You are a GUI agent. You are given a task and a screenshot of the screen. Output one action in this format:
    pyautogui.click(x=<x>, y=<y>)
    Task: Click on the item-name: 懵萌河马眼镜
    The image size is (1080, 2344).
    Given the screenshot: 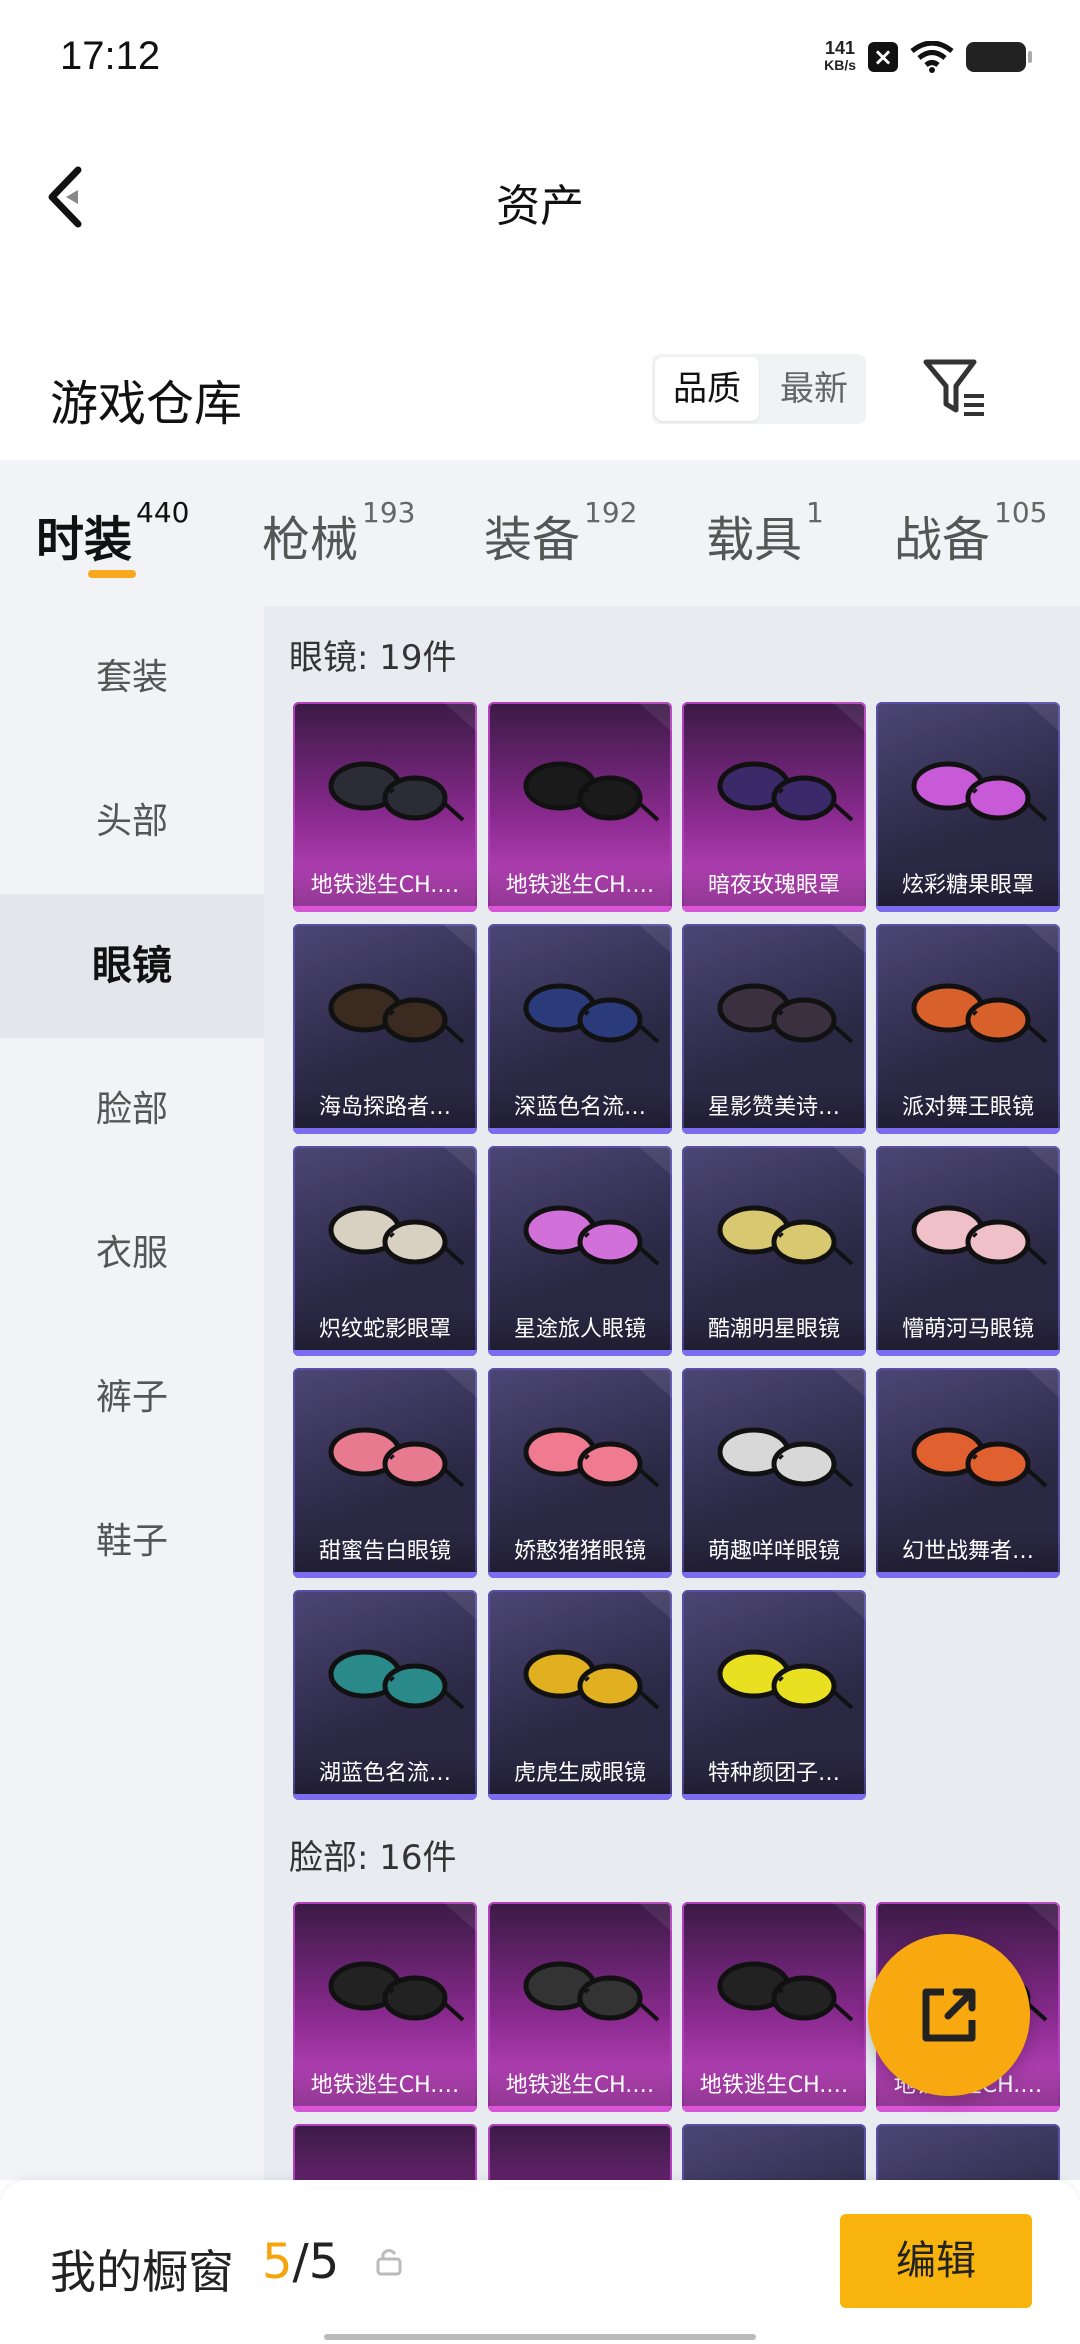 What is the action you would take?
    pyautogui.click(x=968, y=1330)
    